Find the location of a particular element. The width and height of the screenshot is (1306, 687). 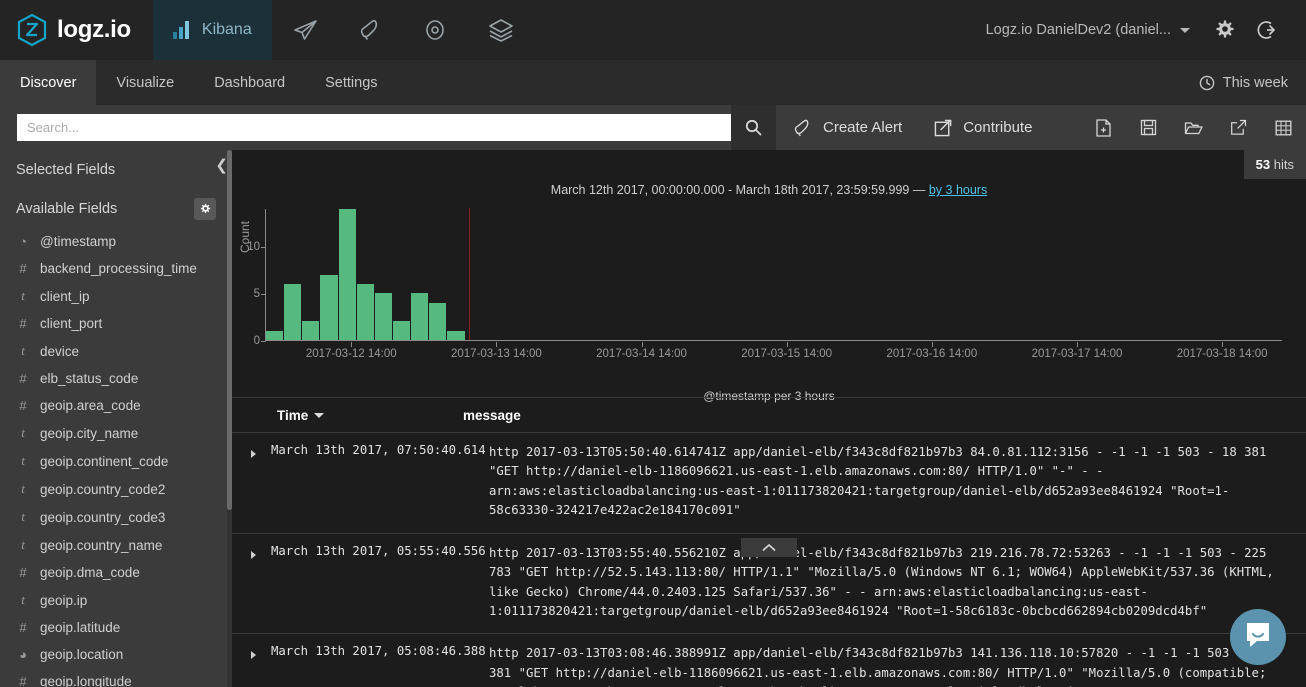

sidebar-field-geoip-area_code: # geoip.area_code is located at coordinates (116, 405).